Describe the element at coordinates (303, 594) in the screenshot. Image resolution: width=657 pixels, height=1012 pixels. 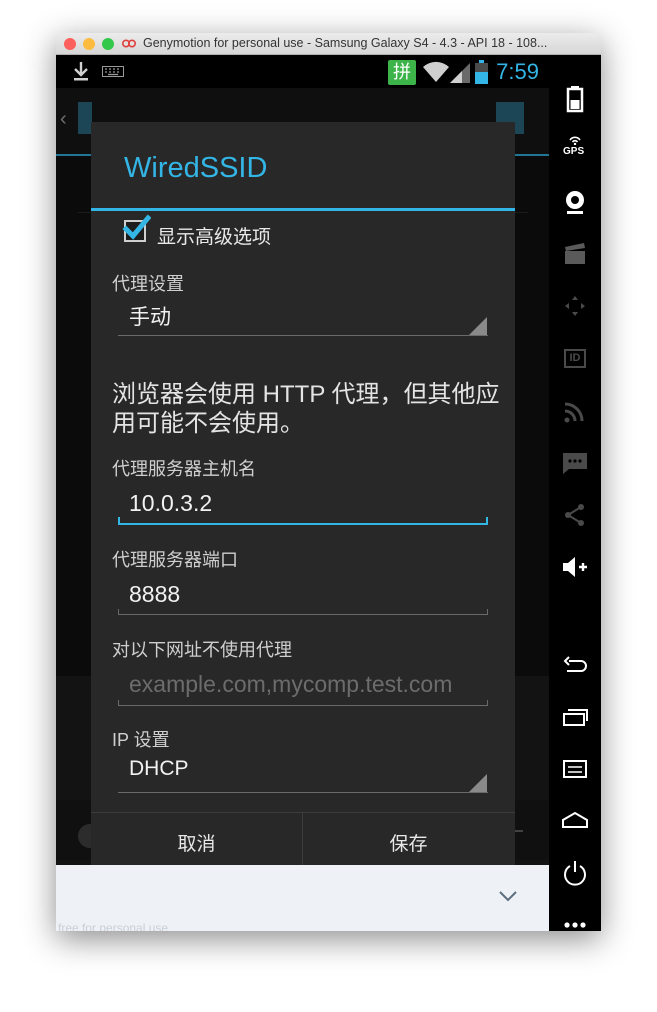
I see `proxy-port-input: 8888` at that location.